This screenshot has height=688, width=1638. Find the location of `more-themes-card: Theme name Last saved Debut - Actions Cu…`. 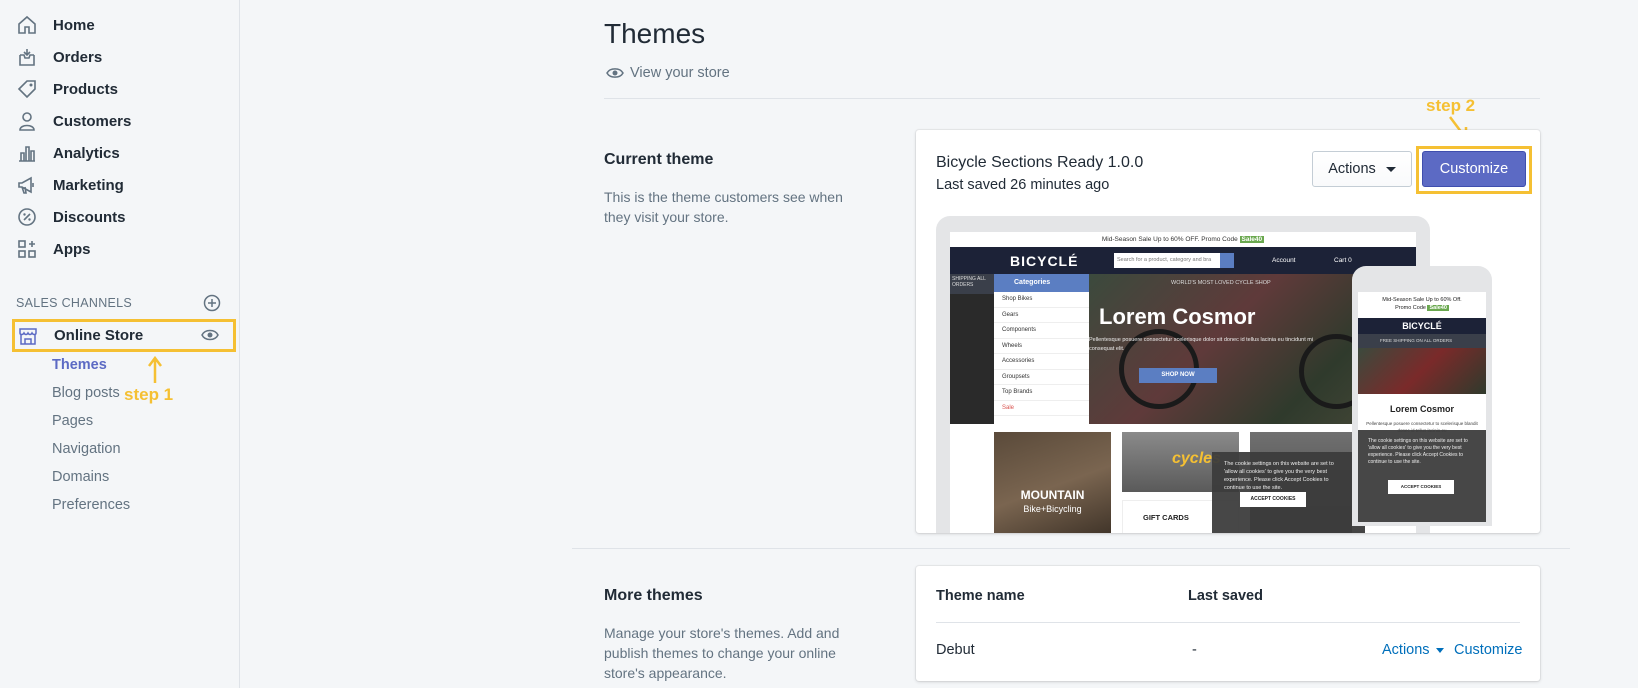

more-themes-card: Theme name Last saved Debut - Actions Cu… is located at coordinates (1228, 623).